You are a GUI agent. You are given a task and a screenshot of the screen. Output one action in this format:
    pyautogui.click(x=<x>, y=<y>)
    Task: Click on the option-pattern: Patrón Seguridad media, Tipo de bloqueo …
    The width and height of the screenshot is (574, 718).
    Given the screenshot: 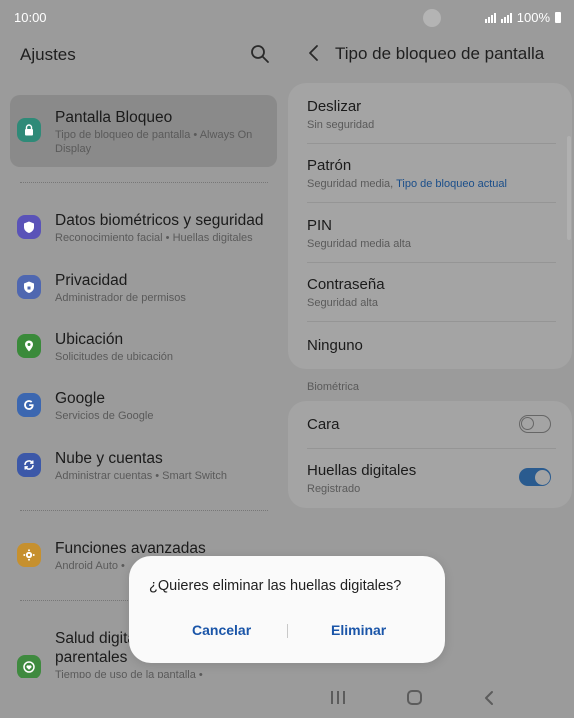 What is the action you would take?
    pyautogui.click(x=431, y=173)
    